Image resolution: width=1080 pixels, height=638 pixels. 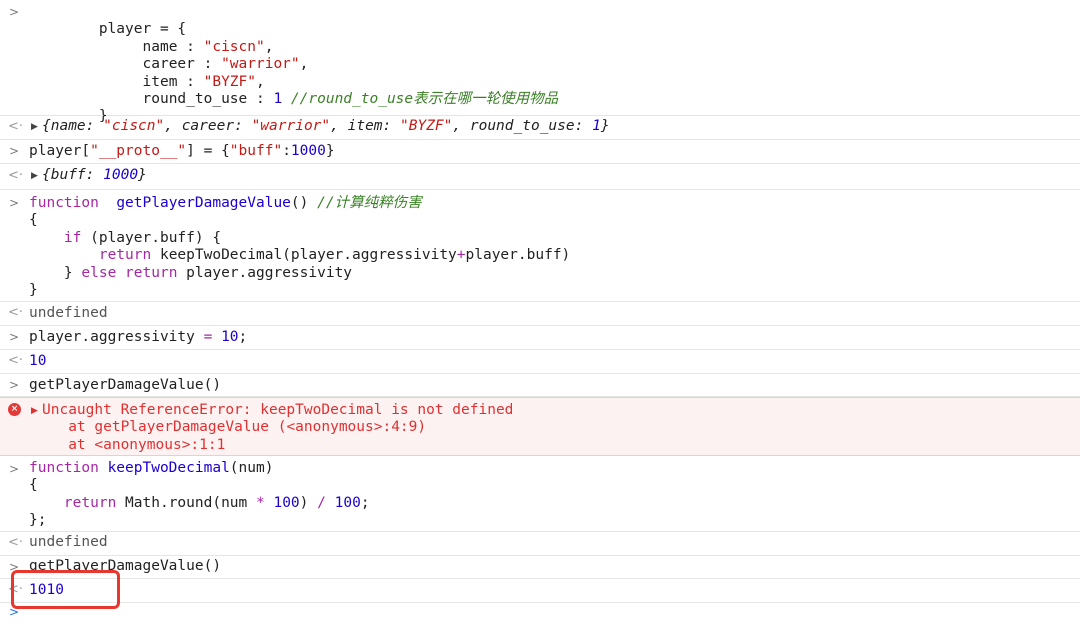 I want to click on code-line: getPlayerDamageValue(), so click(x=125, y=385).